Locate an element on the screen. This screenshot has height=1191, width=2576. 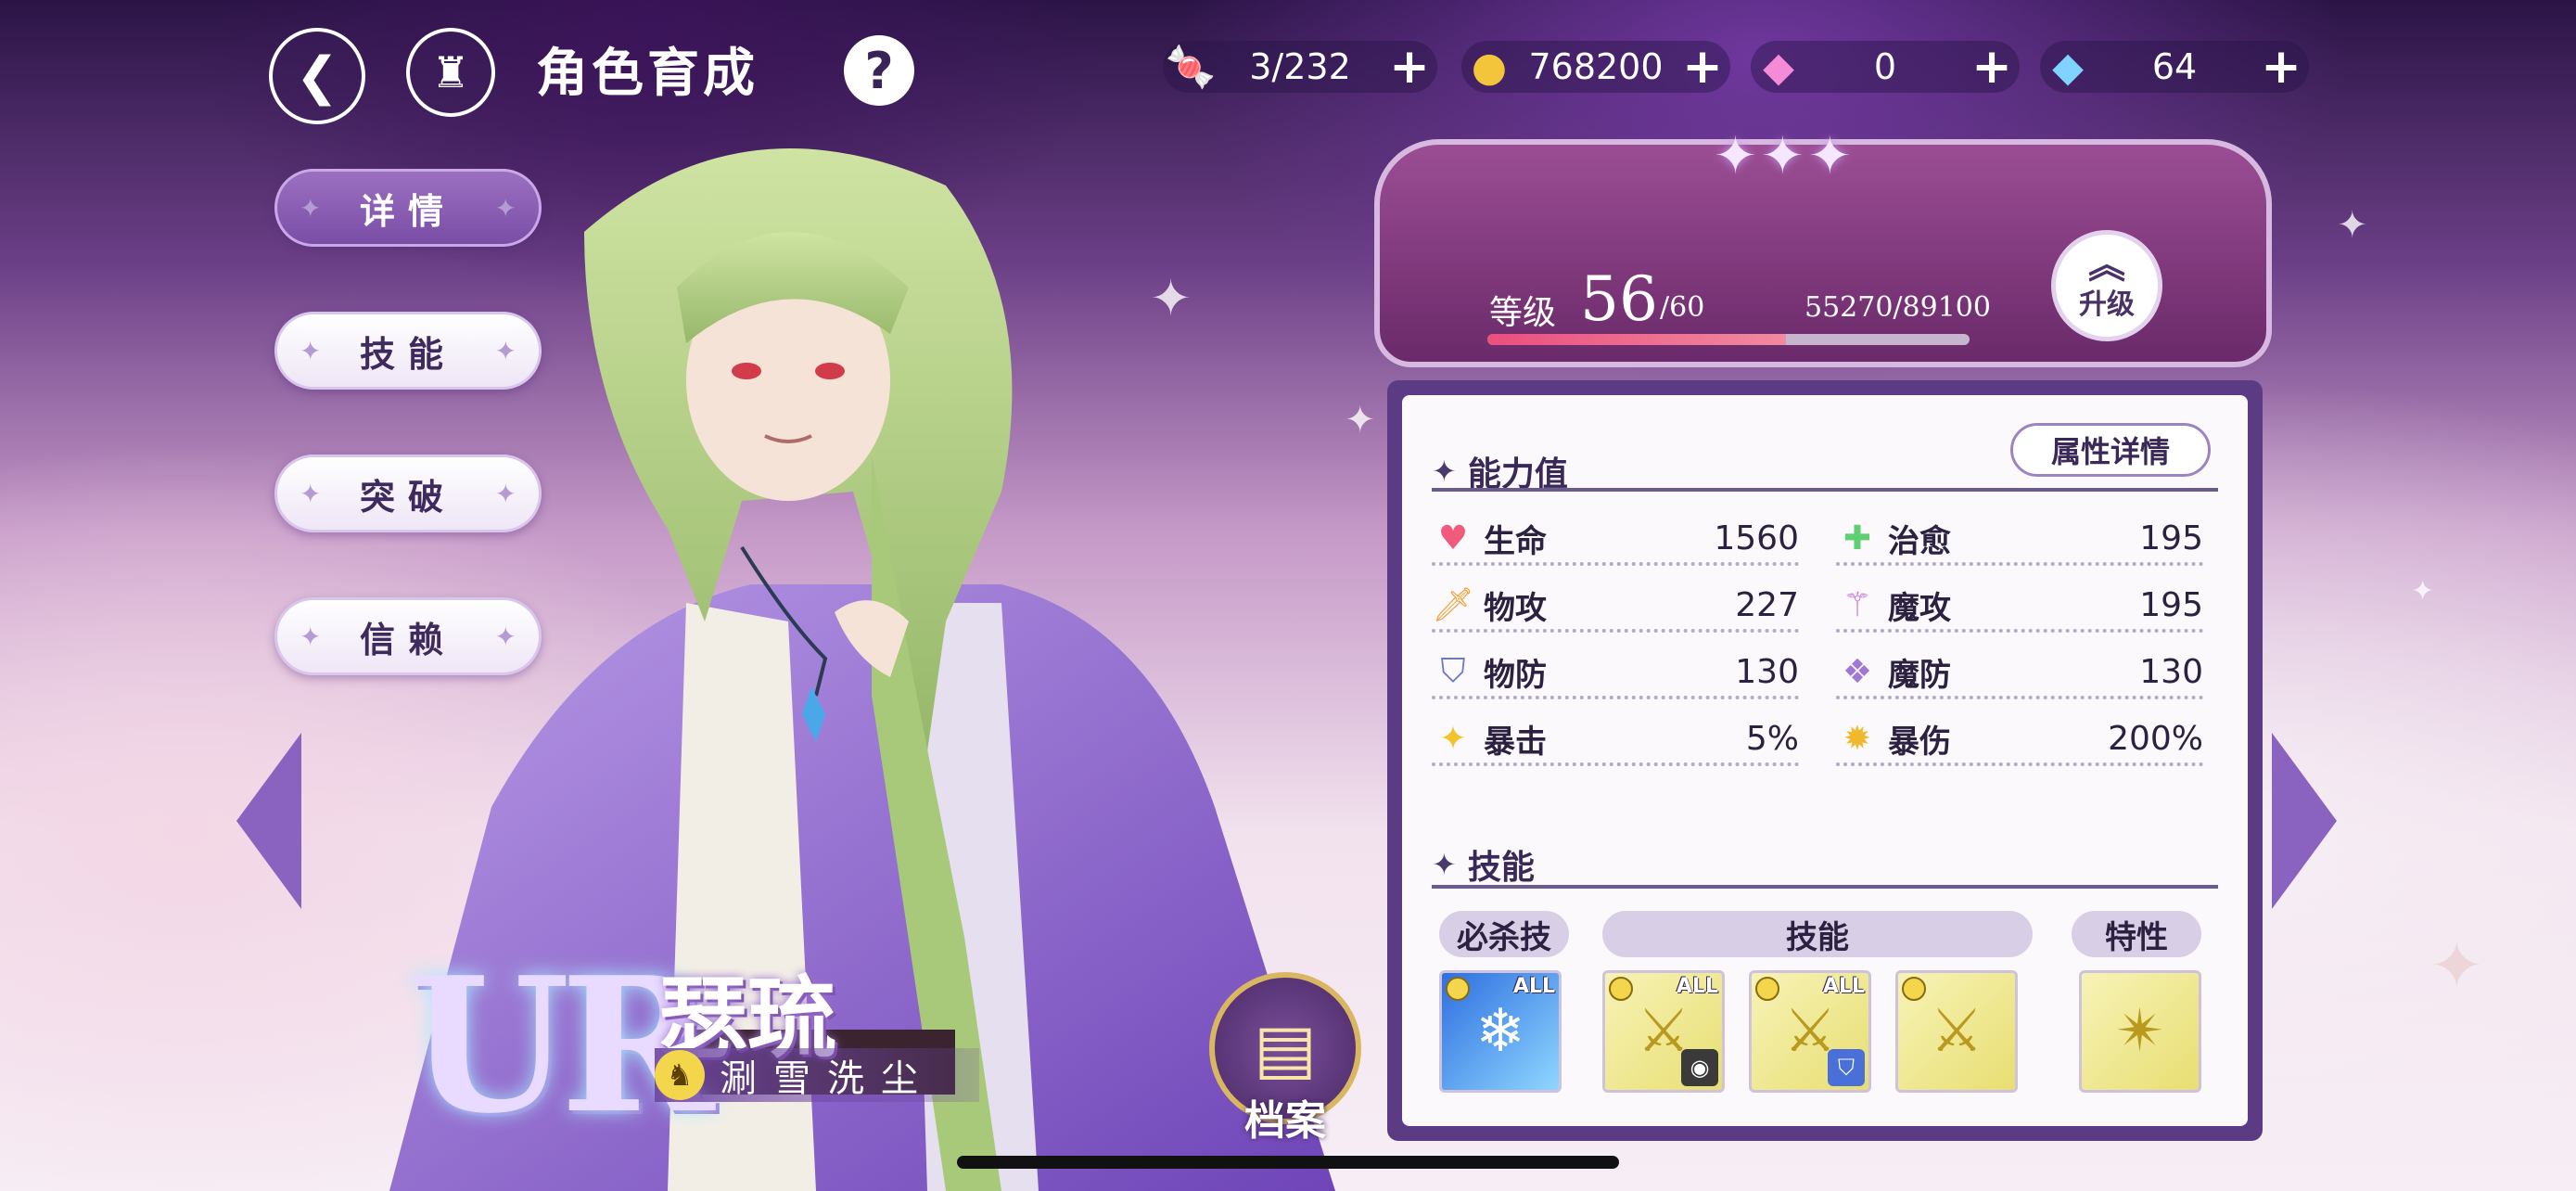
sword-icon: ⚔ is located at coordinates (1956, 1032).